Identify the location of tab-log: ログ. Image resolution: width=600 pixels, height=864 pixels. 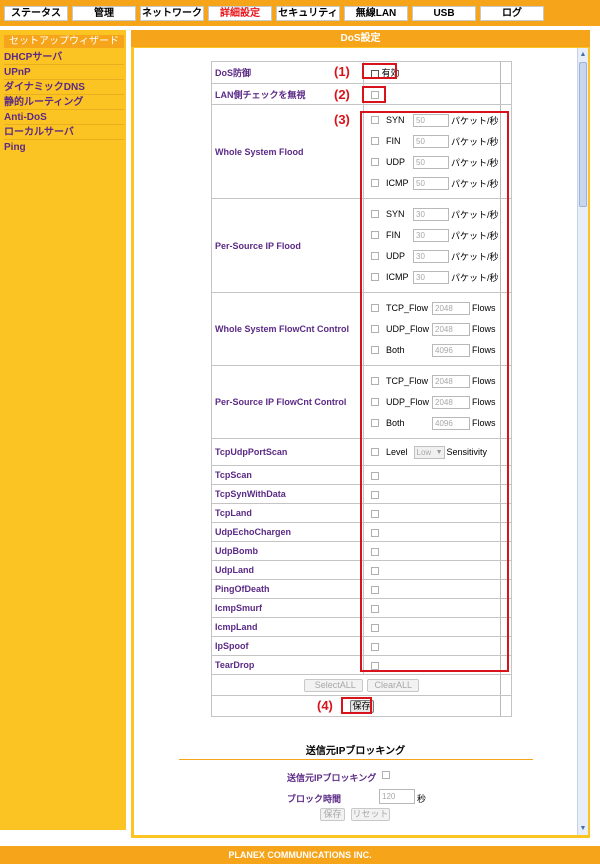
(512, 13).